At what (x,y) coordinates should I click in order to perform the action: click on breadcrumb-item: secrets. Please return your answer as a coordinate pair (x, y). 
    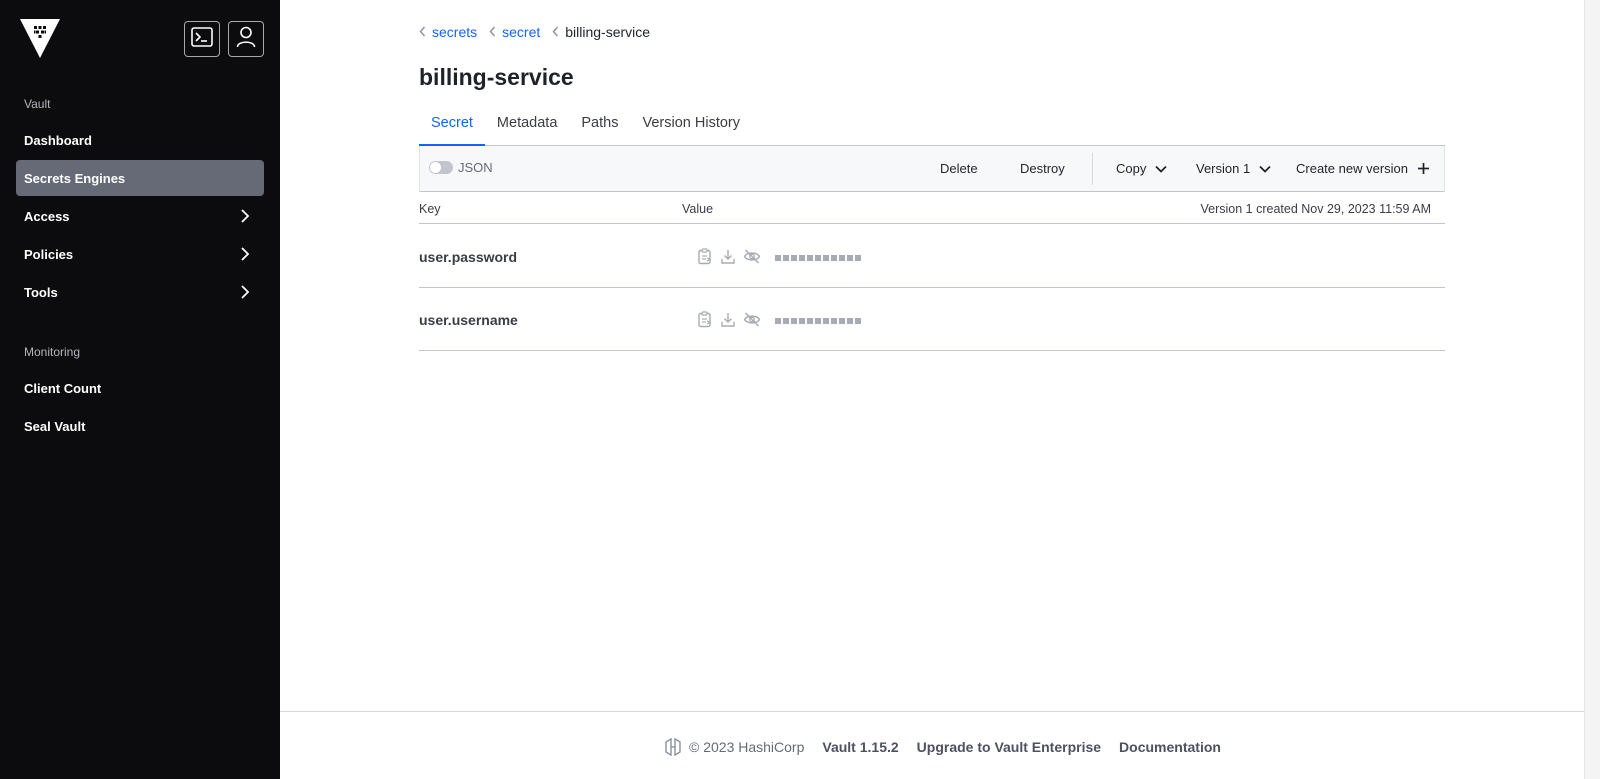
    Looking at the image, I should click on (448, 32).